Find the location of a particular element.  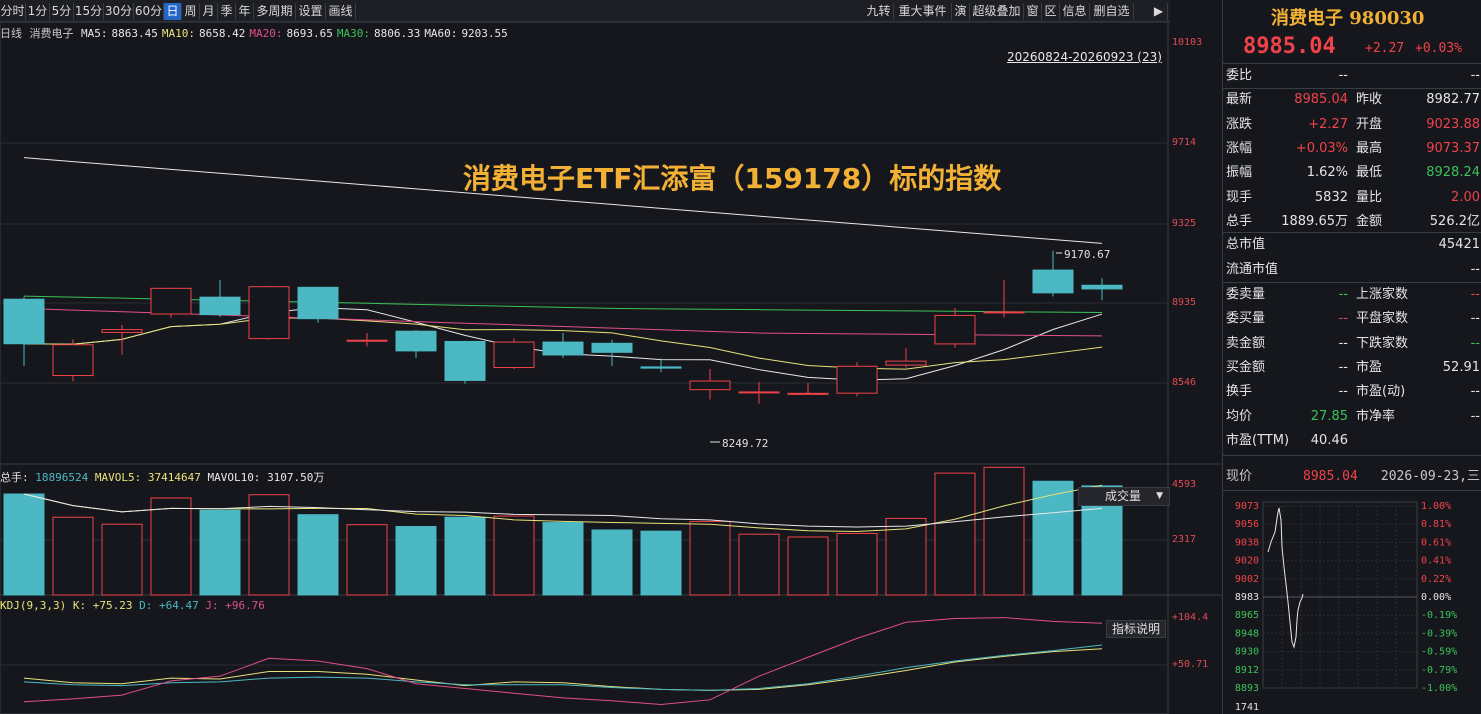

rows2-l1: 买金额 is located at coordinates (1246, 367).